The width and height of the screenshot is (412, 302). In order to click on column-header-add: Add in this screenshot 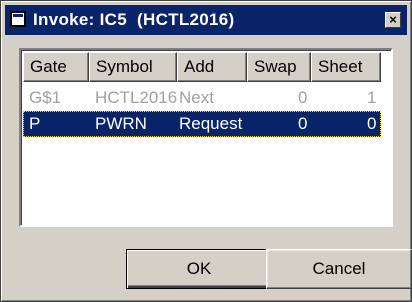, I will do `click(212, 67)`.